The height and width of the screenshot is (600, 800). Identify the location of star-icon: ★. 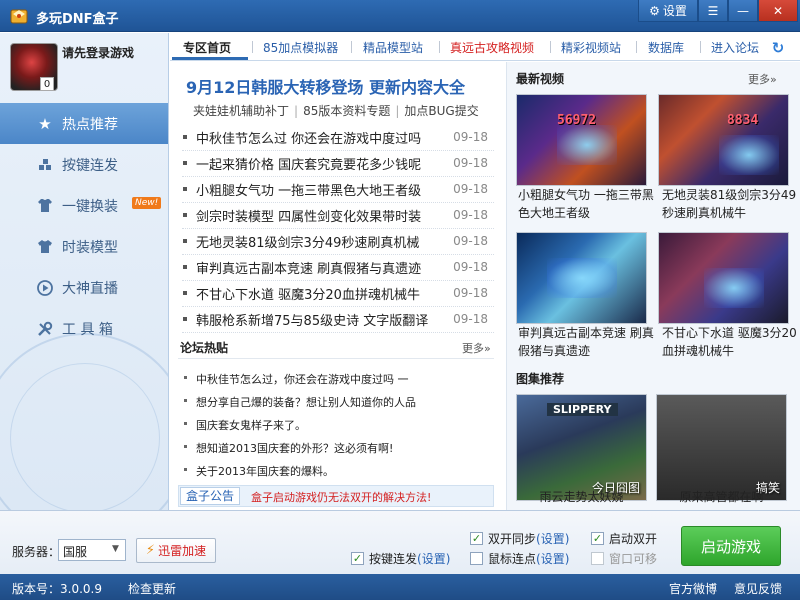
(45, 123).